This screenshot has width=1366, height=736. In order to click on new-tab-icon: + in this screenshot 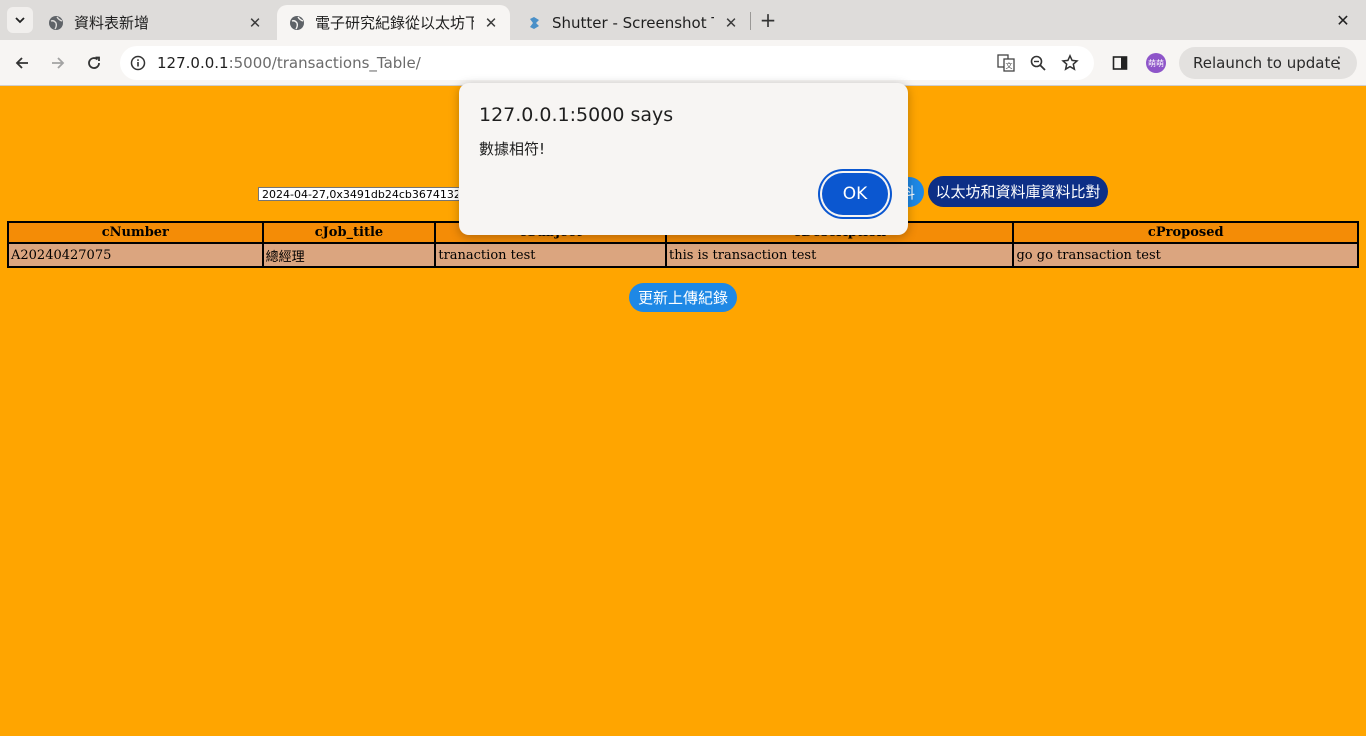, I will do `click(768, 20)`.